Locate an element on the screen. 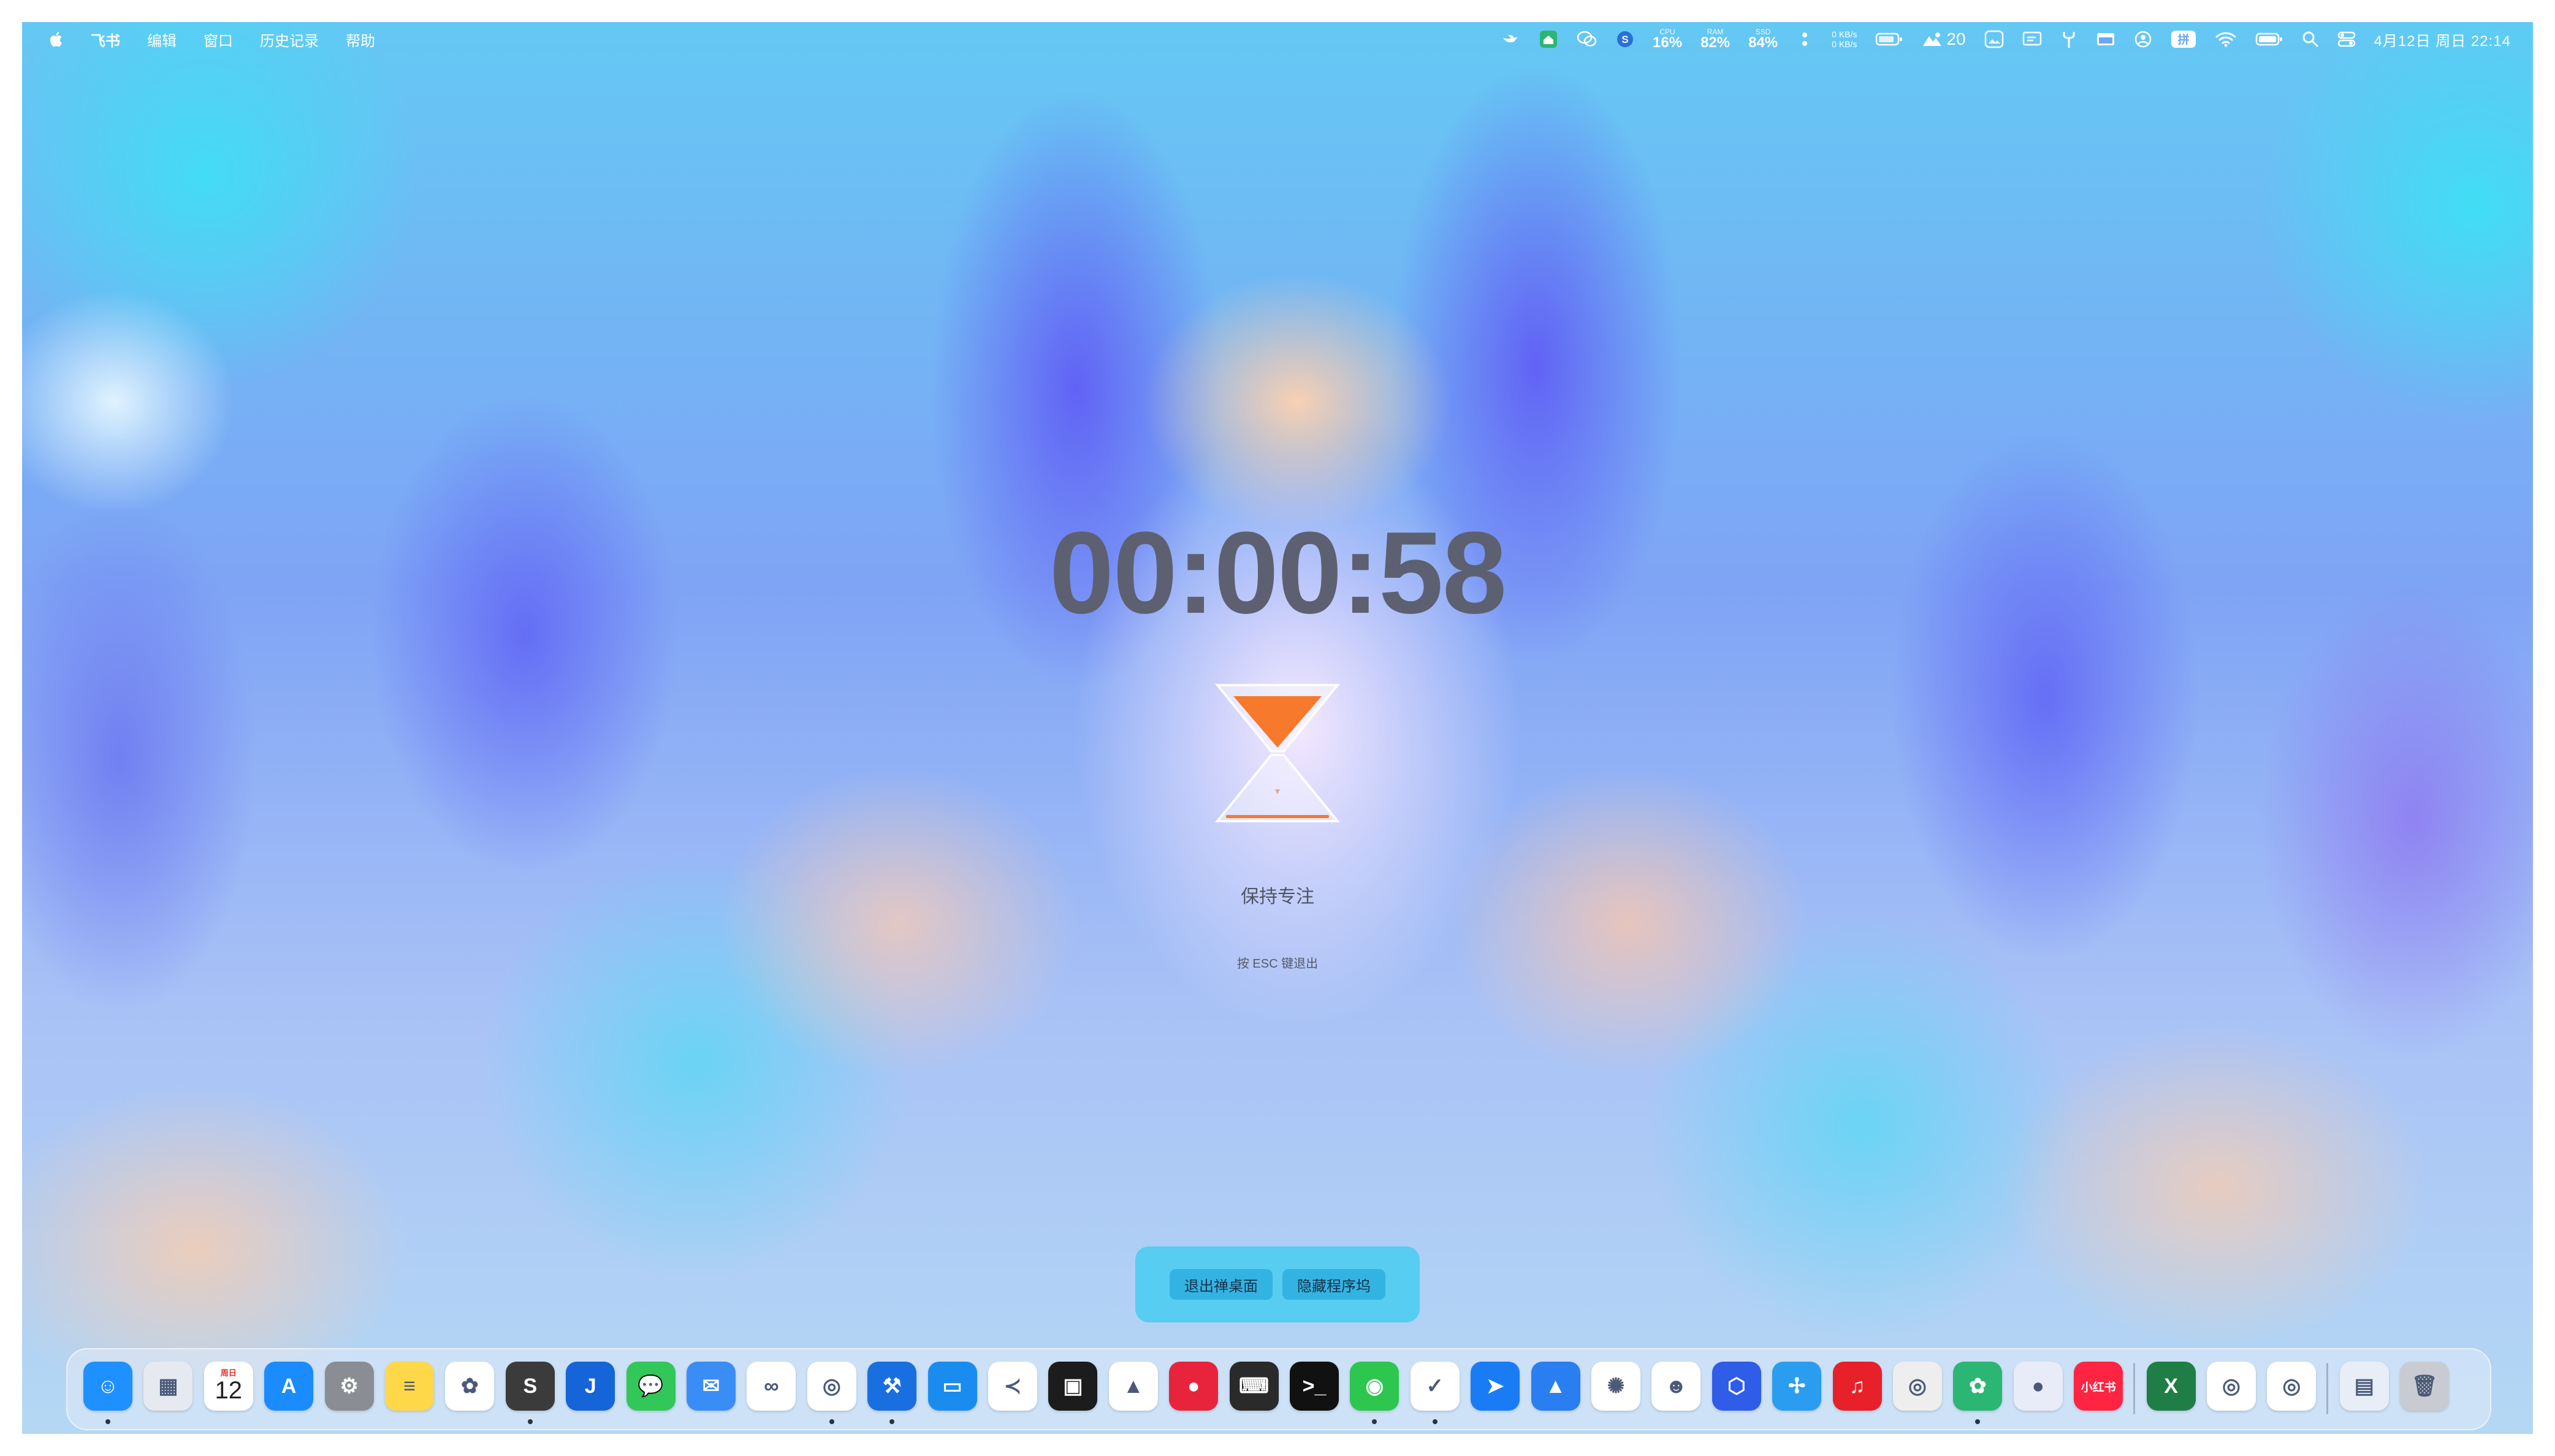 Image resolution: width=2555 pixels, height=1456 pixels. mail-check-icon: ✓ is located at coordinates (1435, 1386).